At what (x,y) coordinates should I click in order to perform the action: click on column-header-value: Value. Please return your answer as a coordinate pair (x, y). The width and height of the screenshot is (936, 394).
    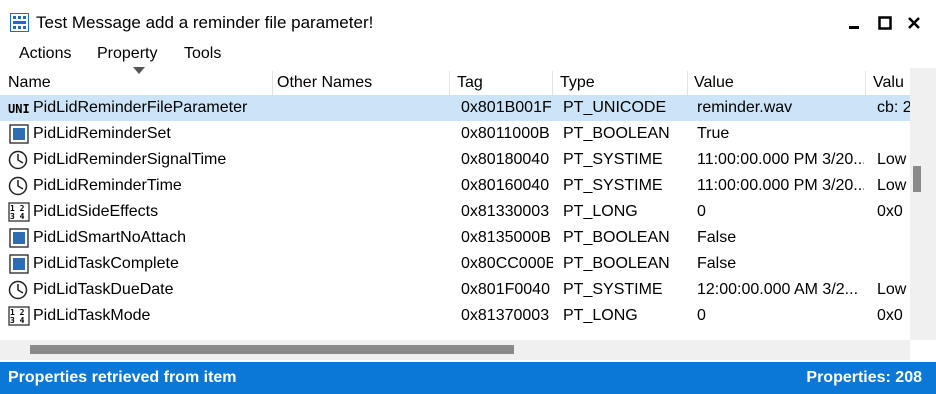
    Looking at the image, I should click on (776, 83).